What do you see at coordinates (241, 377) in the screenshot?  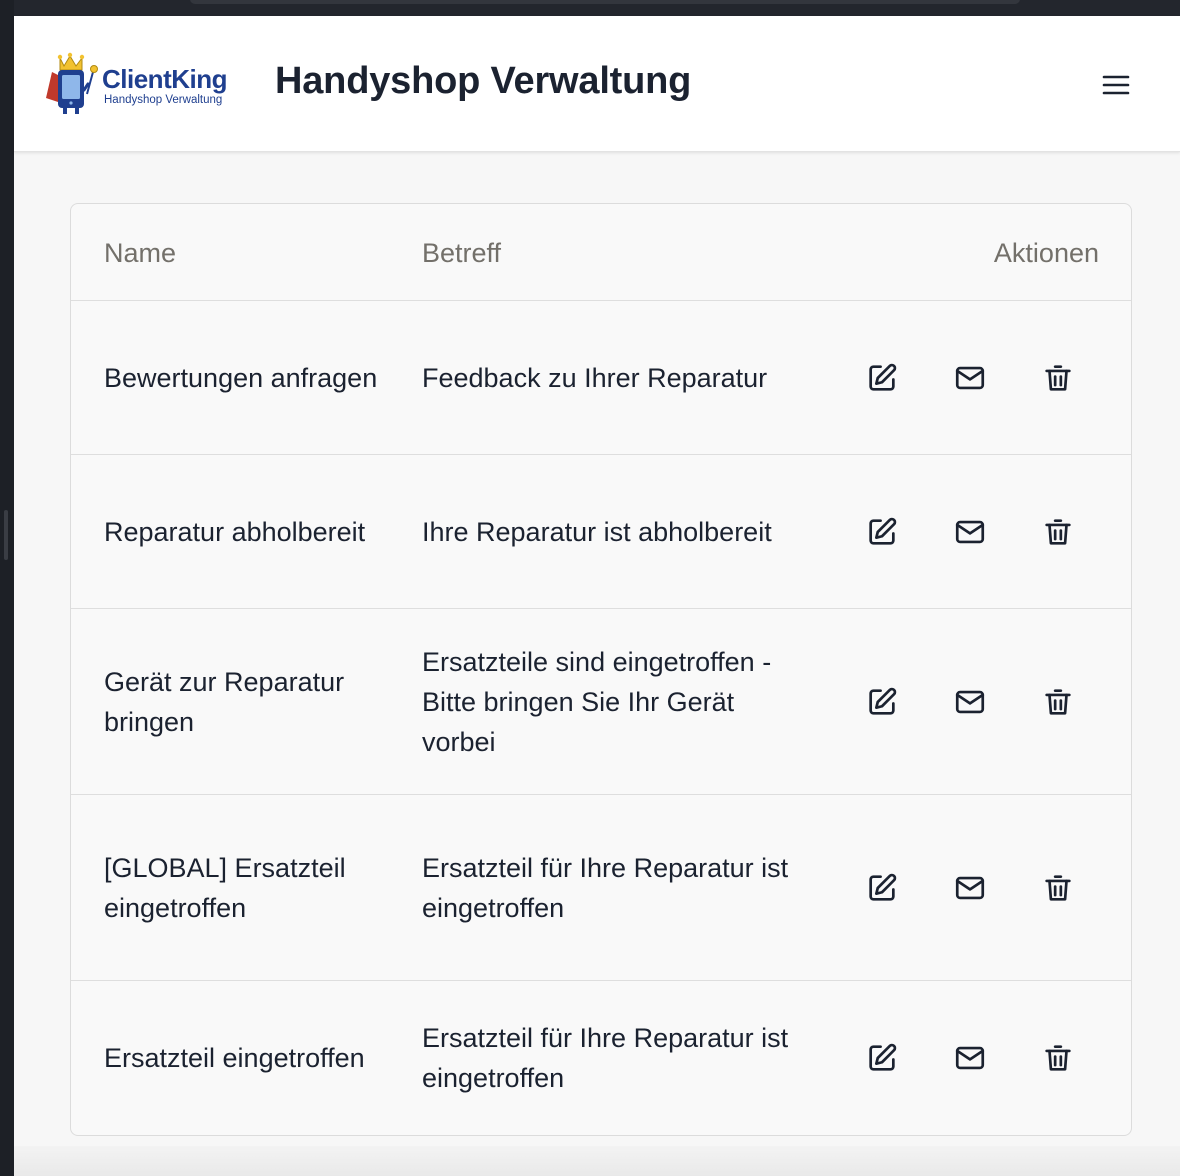 I see `template-name-cell: Bewertungen anfragen` at bounding box center [241, 377].